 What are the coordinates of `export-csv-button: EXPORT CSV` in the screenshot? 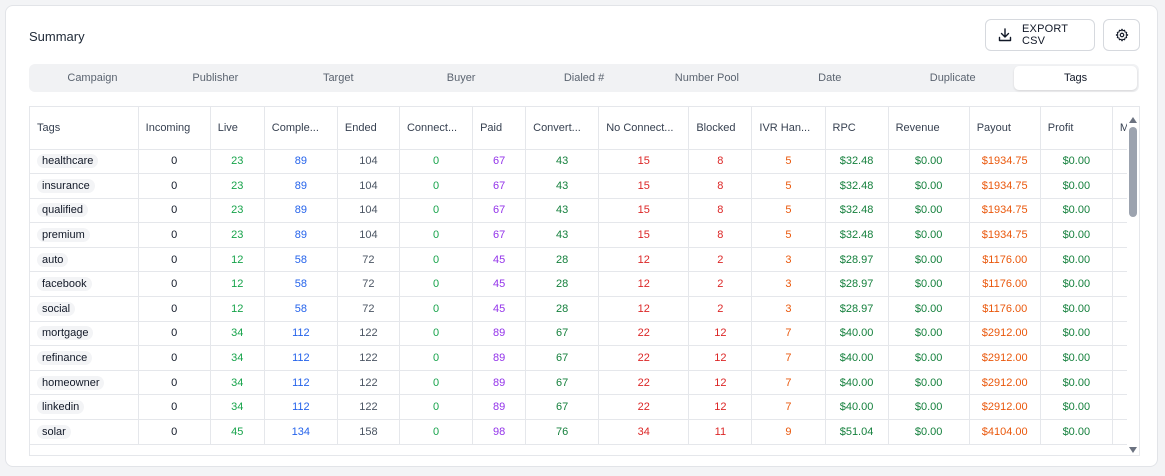 It's located at (1040, 35).